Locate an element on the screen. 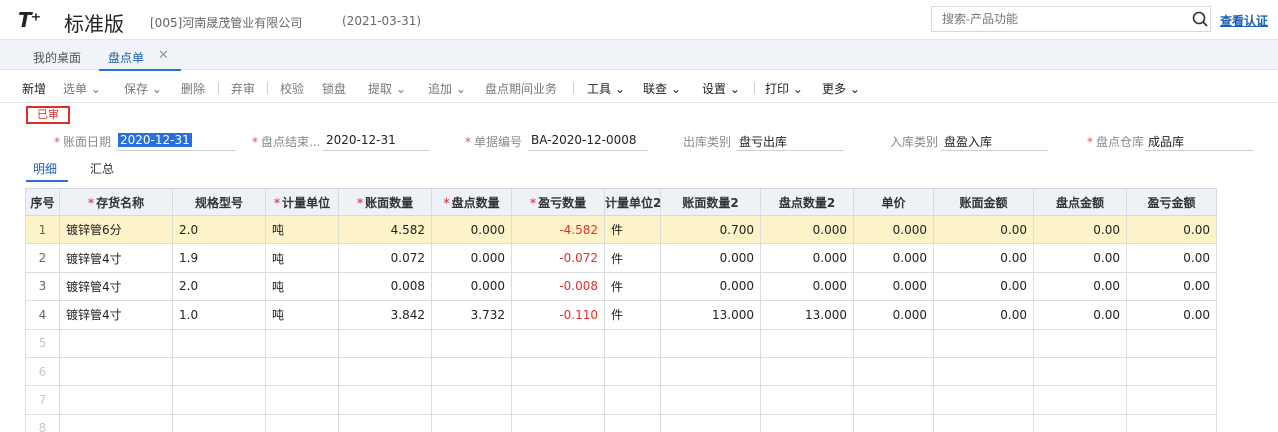 Image resolution: width=1278 pixels, height=432 pixels. print-menu: 打印 ⌄ is located at coordinates (784, 88).